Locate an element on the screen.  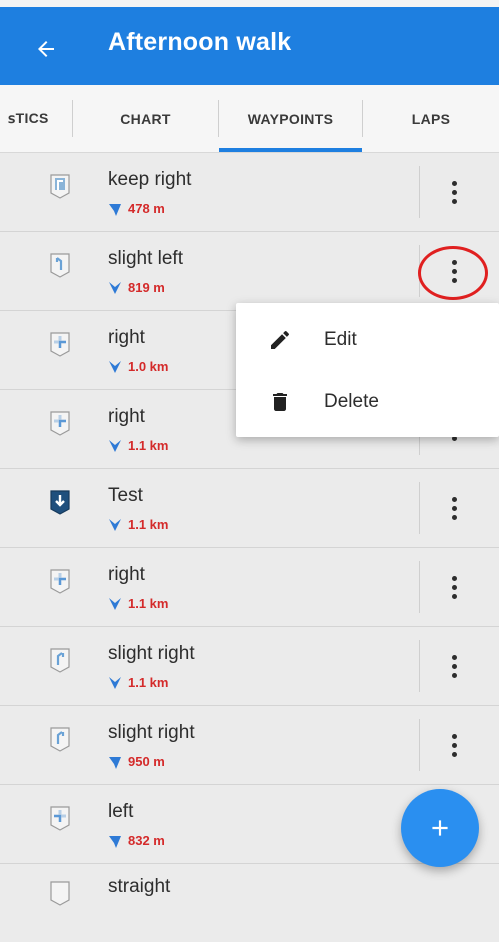
page-title: Afternoon walk is located at coordinates (200, 42).